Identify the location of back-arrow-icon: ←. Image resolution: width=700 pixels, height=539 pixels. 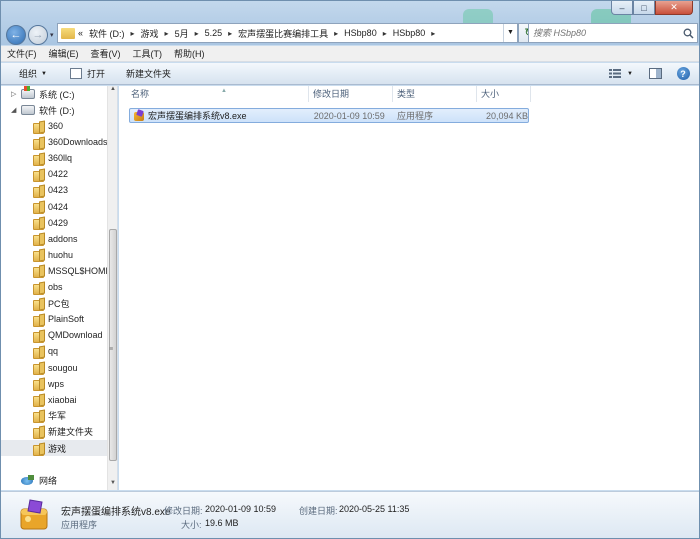
(16, 35).